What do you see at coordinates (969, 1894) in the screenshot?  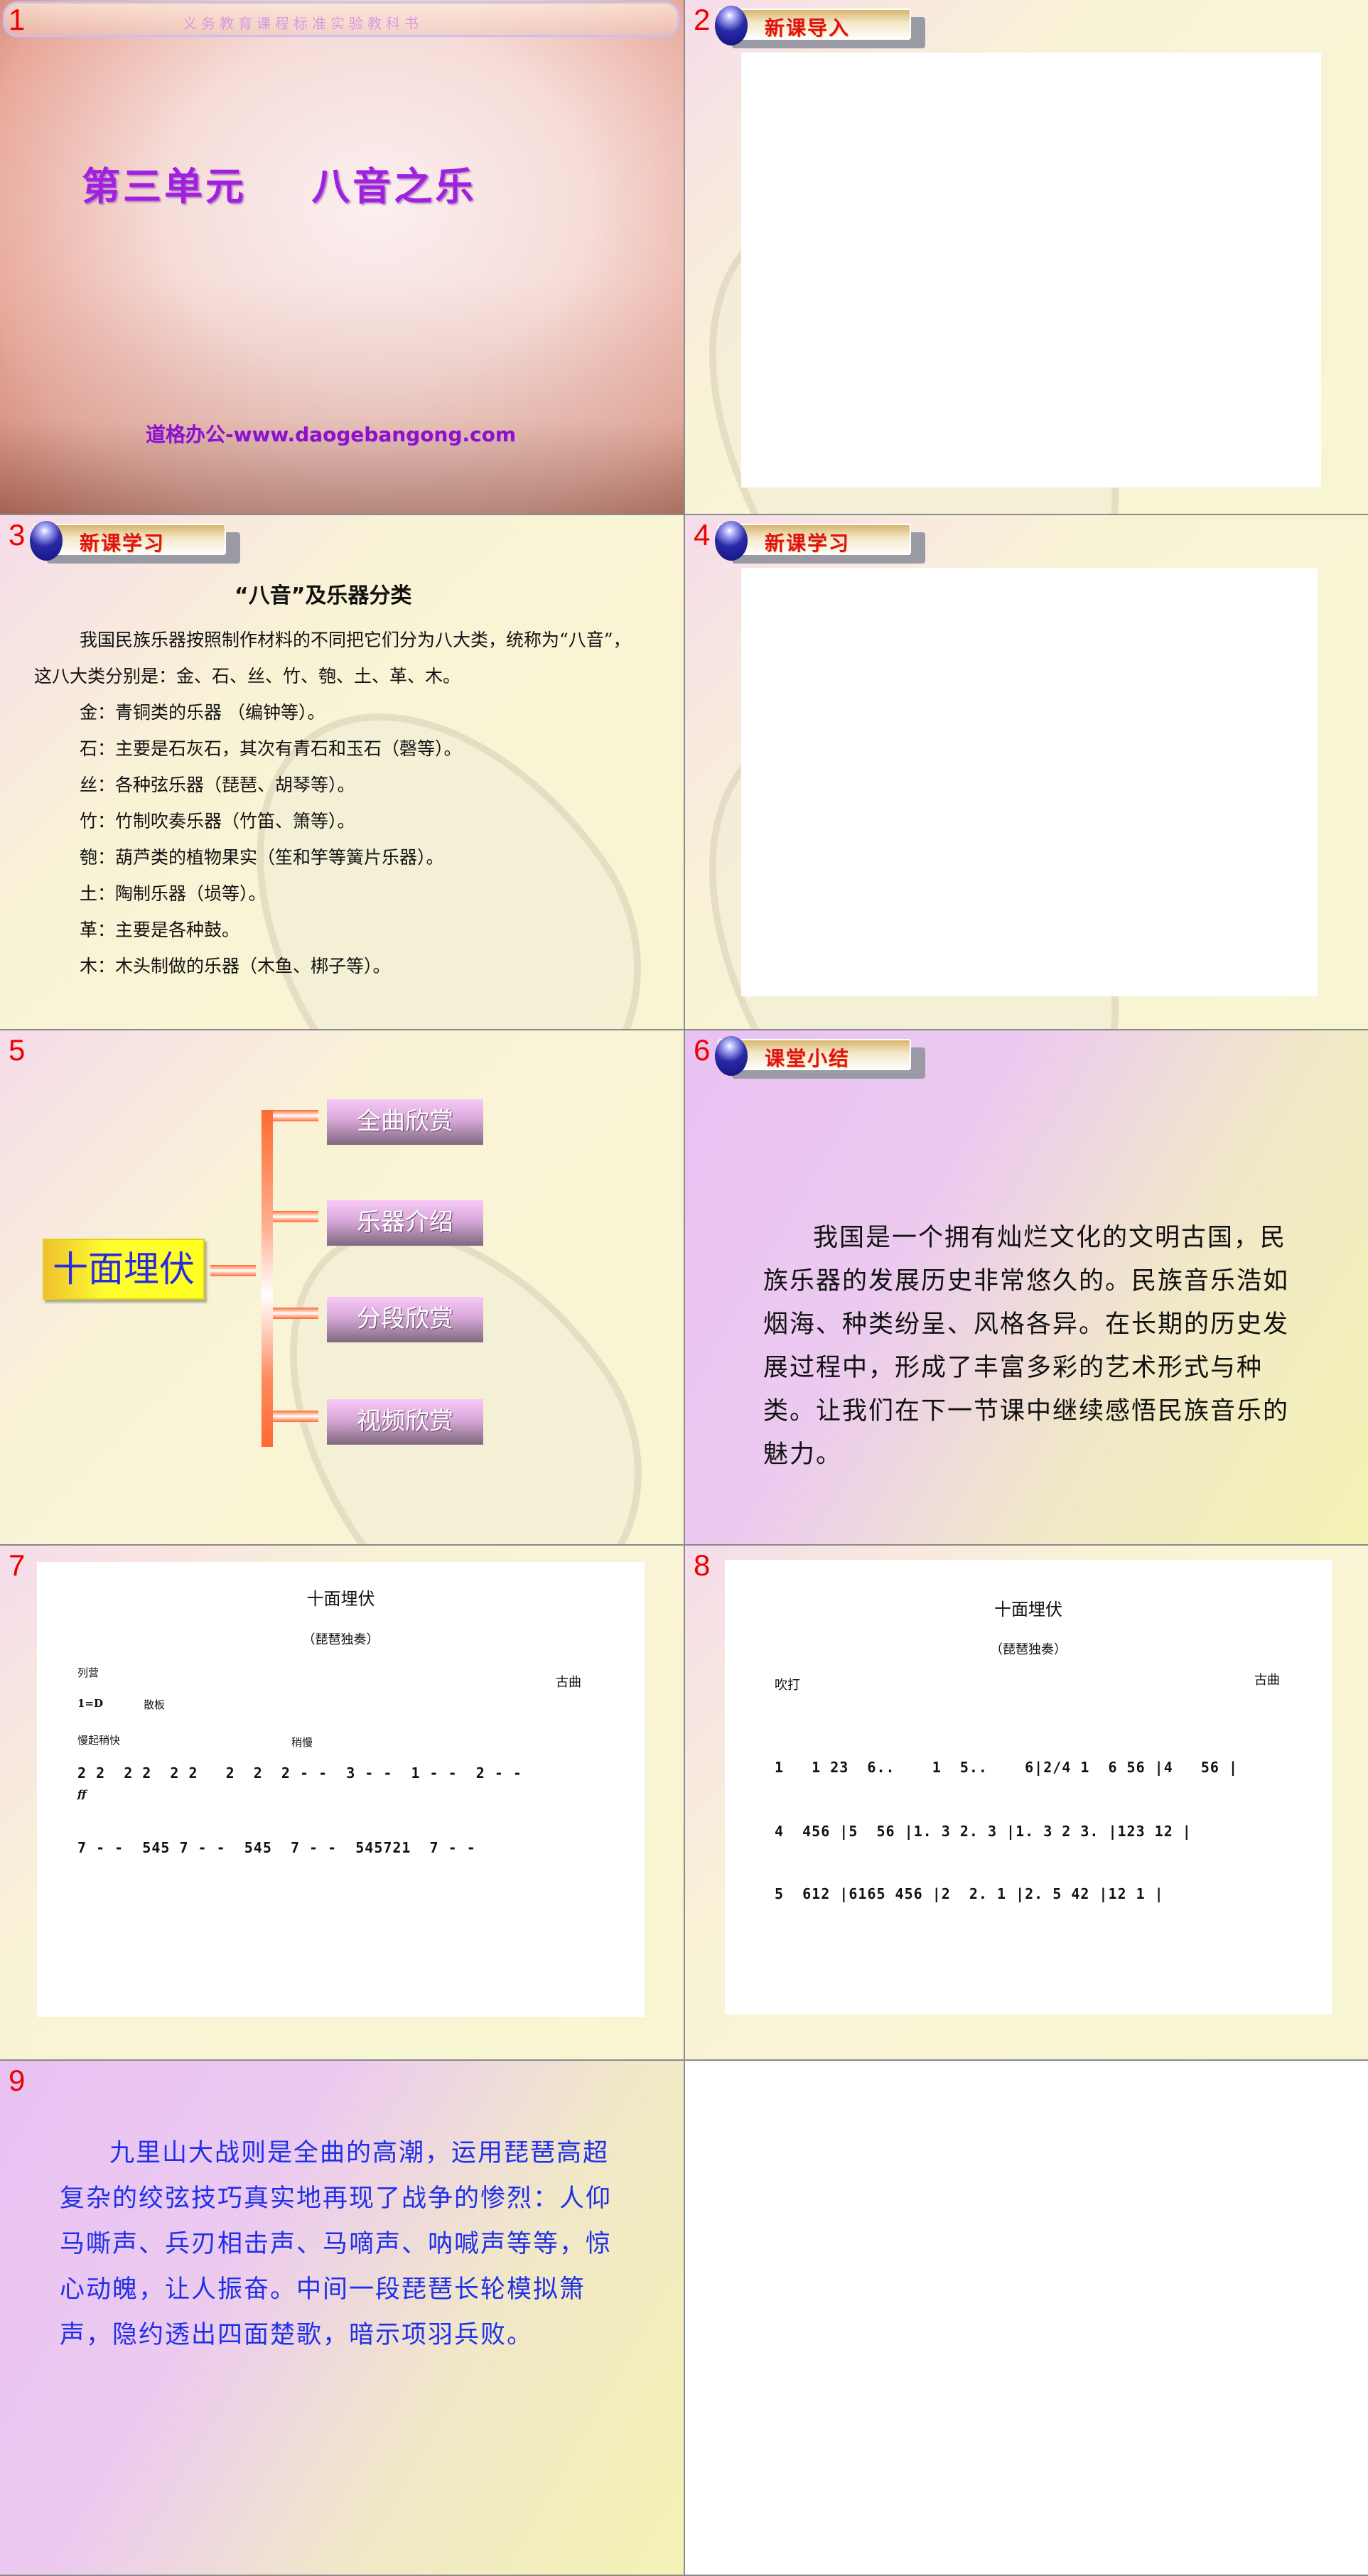 I see `notation-row: 5 612 |6165 456 |2 2. 1 |2. 5 42 |12 1 |` at bounding box center [969, 1894].